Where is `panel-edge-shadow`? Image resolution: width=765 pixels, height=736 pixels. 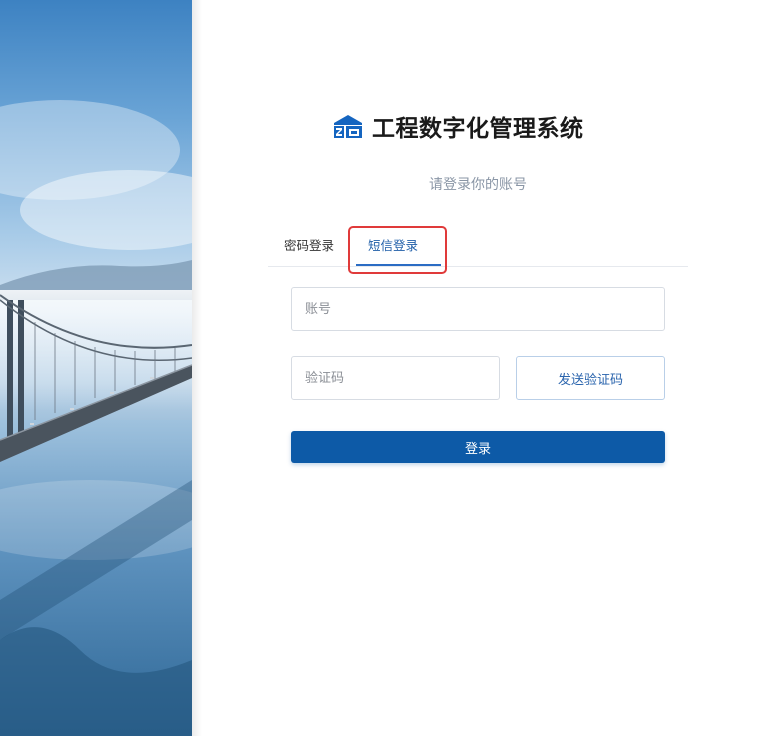
panel-edge-shadow is located at coordinates (197, 368).